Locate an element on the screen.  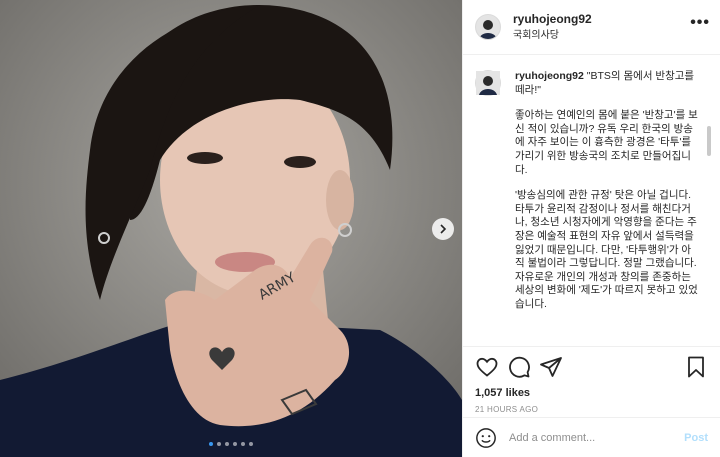
post-comment-button: Post is located at coordinates (696, 438).